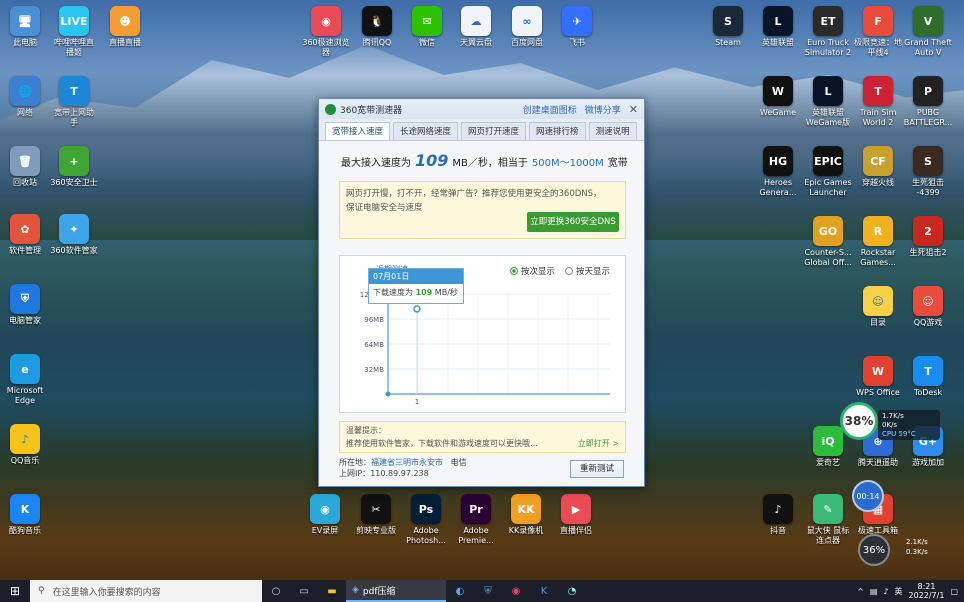 The height and width of the screenshot is (602, 964). Describe the element at coordinates (25, 21) in the screenshot. I see `computer-icon: 🖥` at that location.